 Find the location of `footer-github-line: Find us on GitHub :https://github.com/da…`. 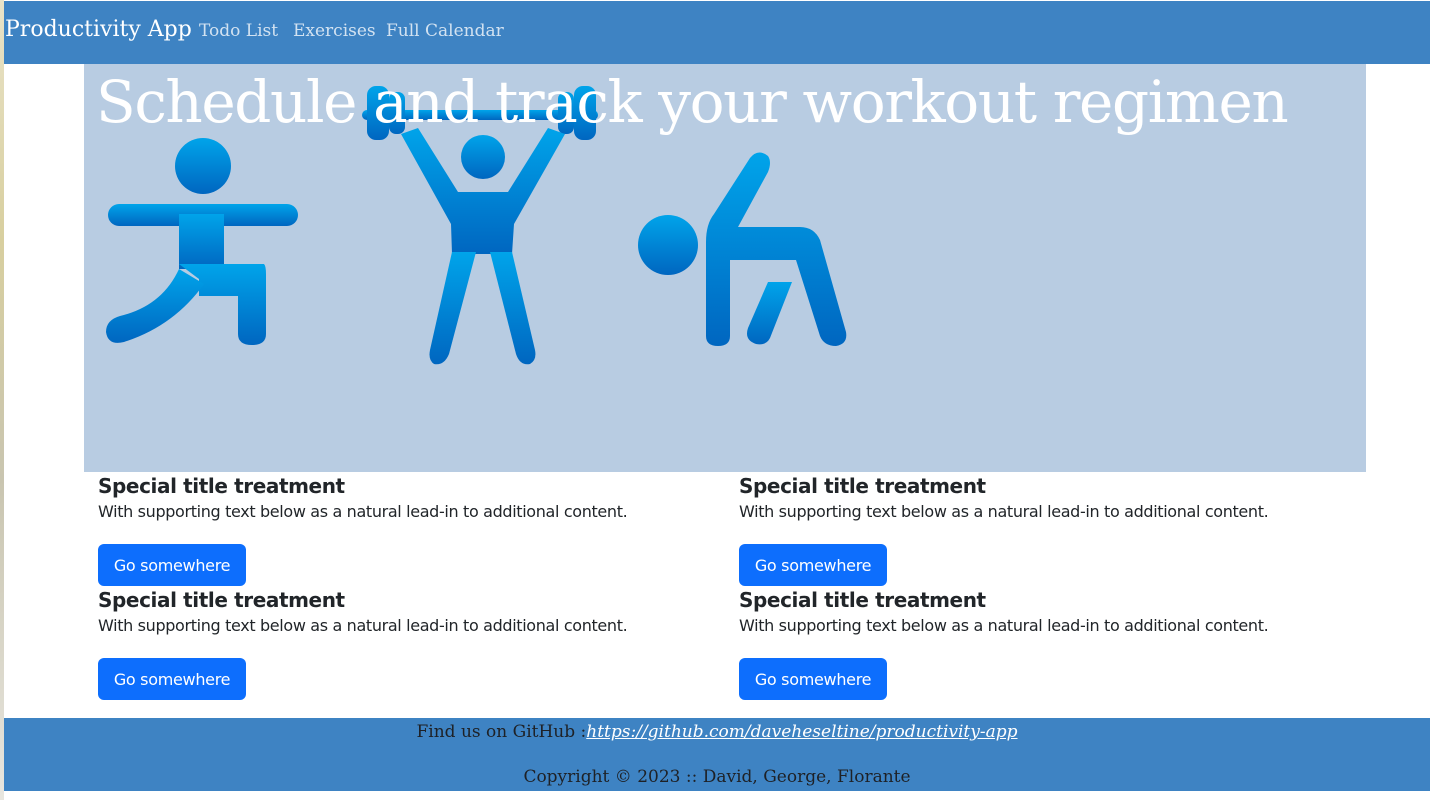

footer-github-line: Find us on GitHub :https://github.com/da… is located at coordinates (717, 732).